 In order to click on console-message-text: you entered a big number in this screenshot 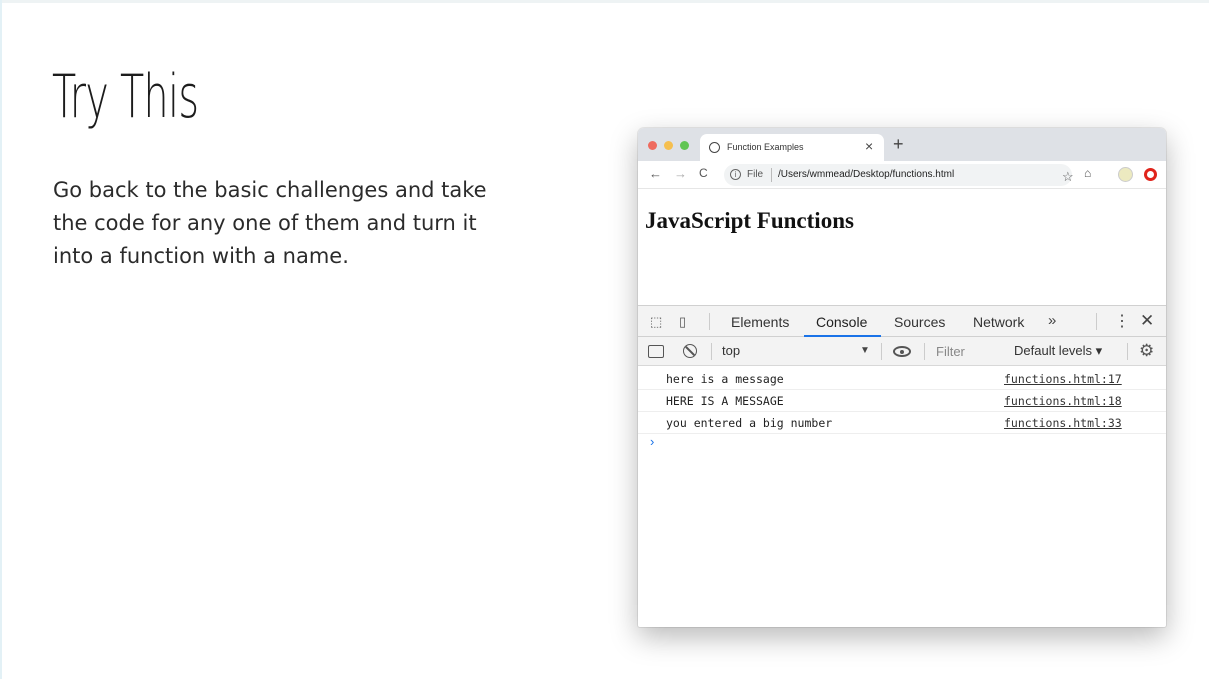, I will do `click(749, 423)`.